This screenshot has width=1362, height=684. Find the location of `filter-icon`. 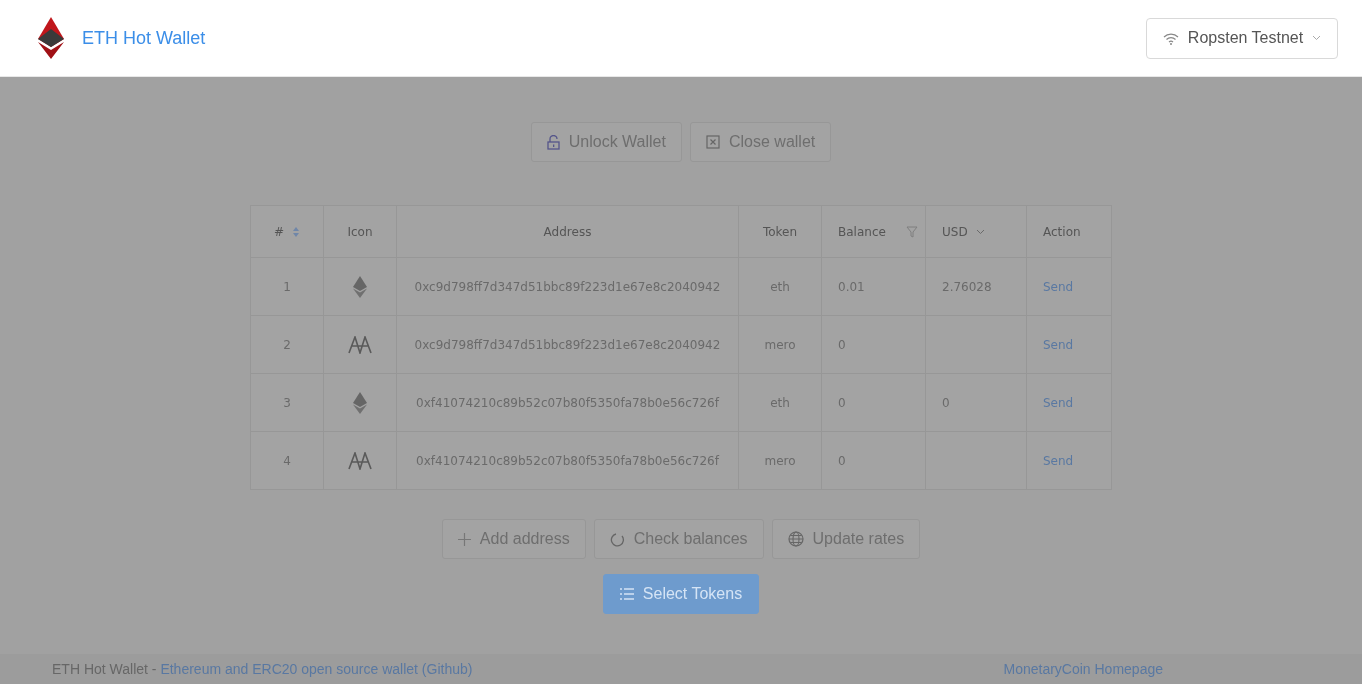

filter-icon is located at coordinates (911, 231).